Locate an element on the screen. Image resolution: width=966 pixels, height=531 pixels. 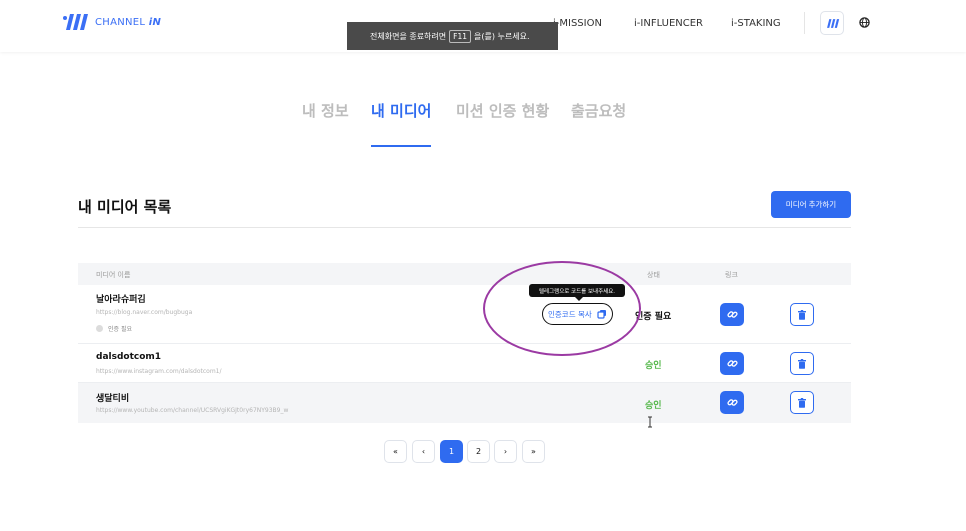
section-divider is located at coordinates (464, 227).